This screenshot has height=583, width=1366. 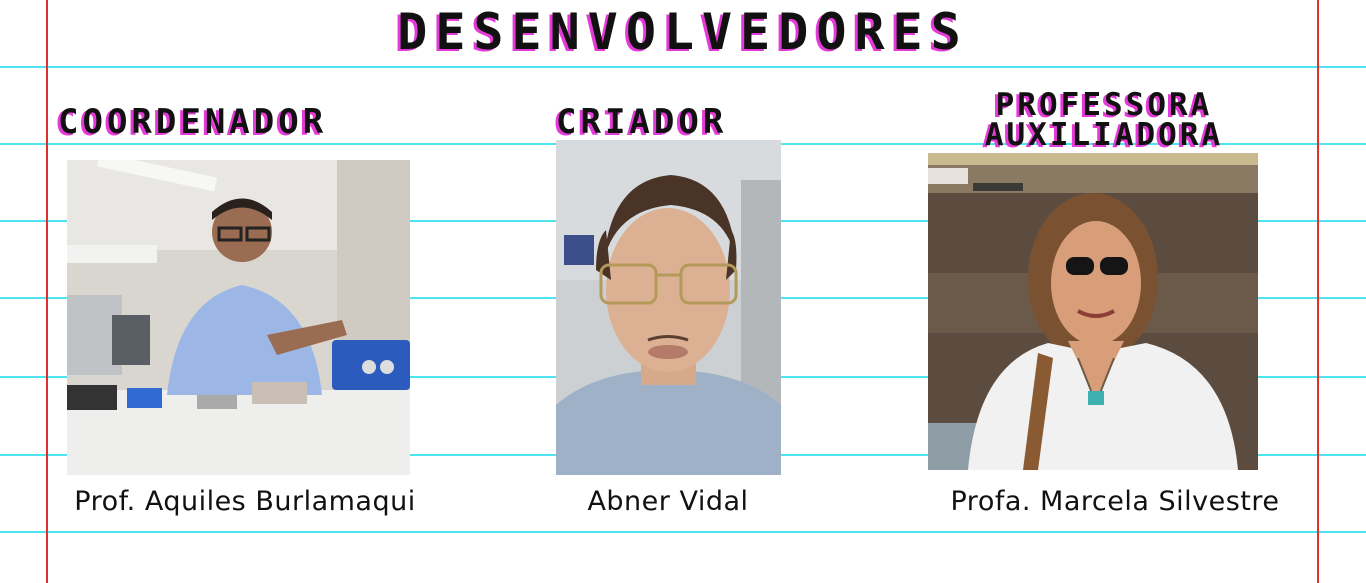 I want to click on developer-name-coordinator: Prof. Aquiles Burlamaqui, so click(x=245, y=501).